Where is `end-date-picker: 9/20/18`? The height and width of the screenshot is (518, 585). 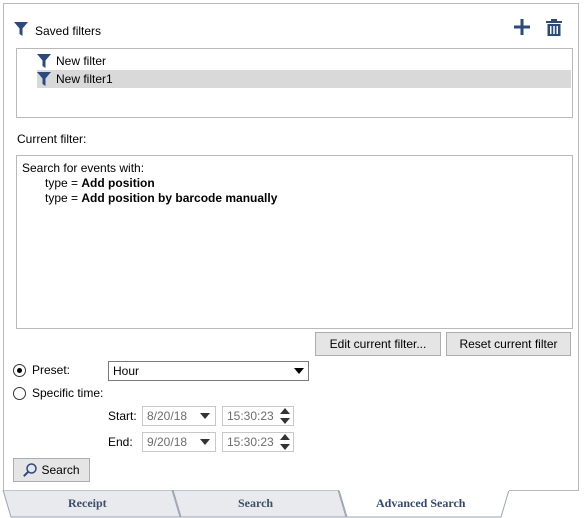
end-date-picker: 9/20/18 is located at coordinates (179, 442).